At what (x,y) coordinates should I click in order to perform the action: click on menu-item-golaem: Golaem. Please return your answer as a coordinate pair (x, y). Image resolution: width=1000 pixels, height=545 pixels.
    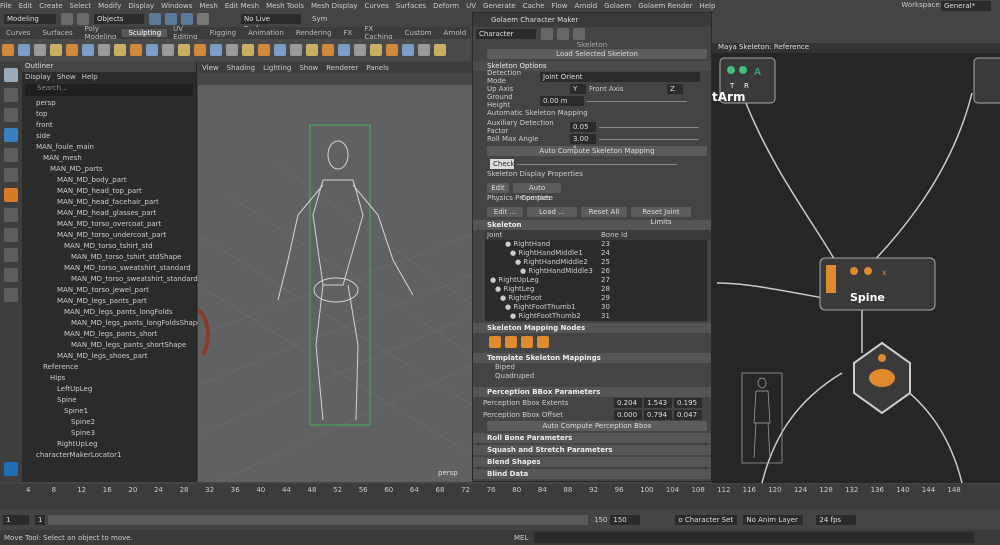
    Looking at the image, I should click on (617, 6).